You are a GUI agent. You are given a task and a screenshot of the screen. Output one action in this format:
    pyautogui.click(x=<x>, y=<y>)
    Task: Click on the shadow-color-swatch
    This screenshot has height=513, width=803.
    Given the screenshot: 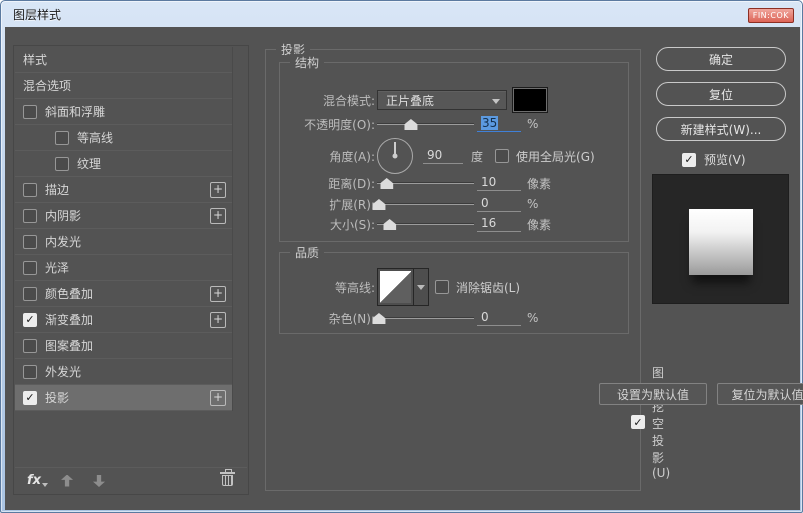 What is the action you would take?
    pyautogui.click(x=530, y=100)
    